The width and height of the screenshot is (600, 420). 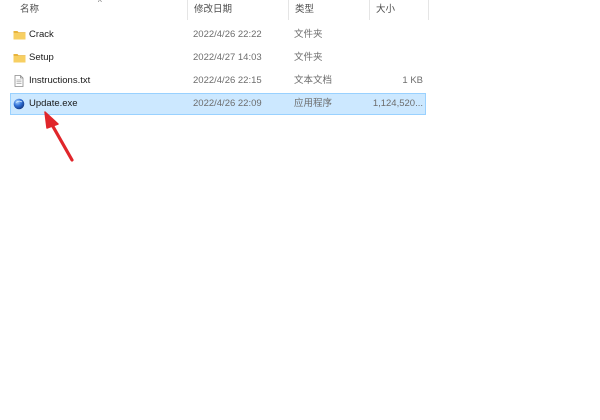 What do you see at coordinates (98, 81) in the screenshot?
I see `file-name-cell: Instructions.txt` at bounding box center [98, 81].